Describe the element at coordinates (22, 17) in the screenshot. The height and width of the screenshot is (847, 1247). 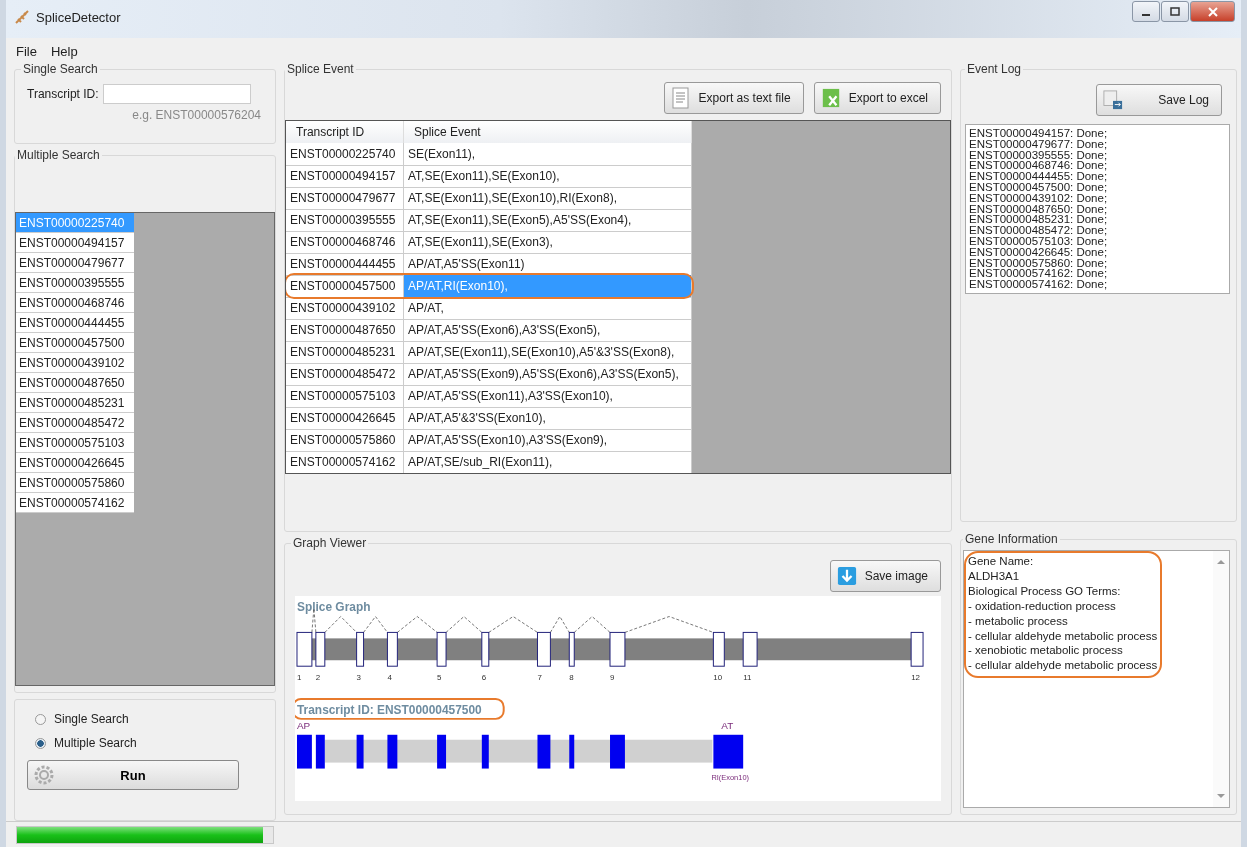
I see `dna-icon` at that location.